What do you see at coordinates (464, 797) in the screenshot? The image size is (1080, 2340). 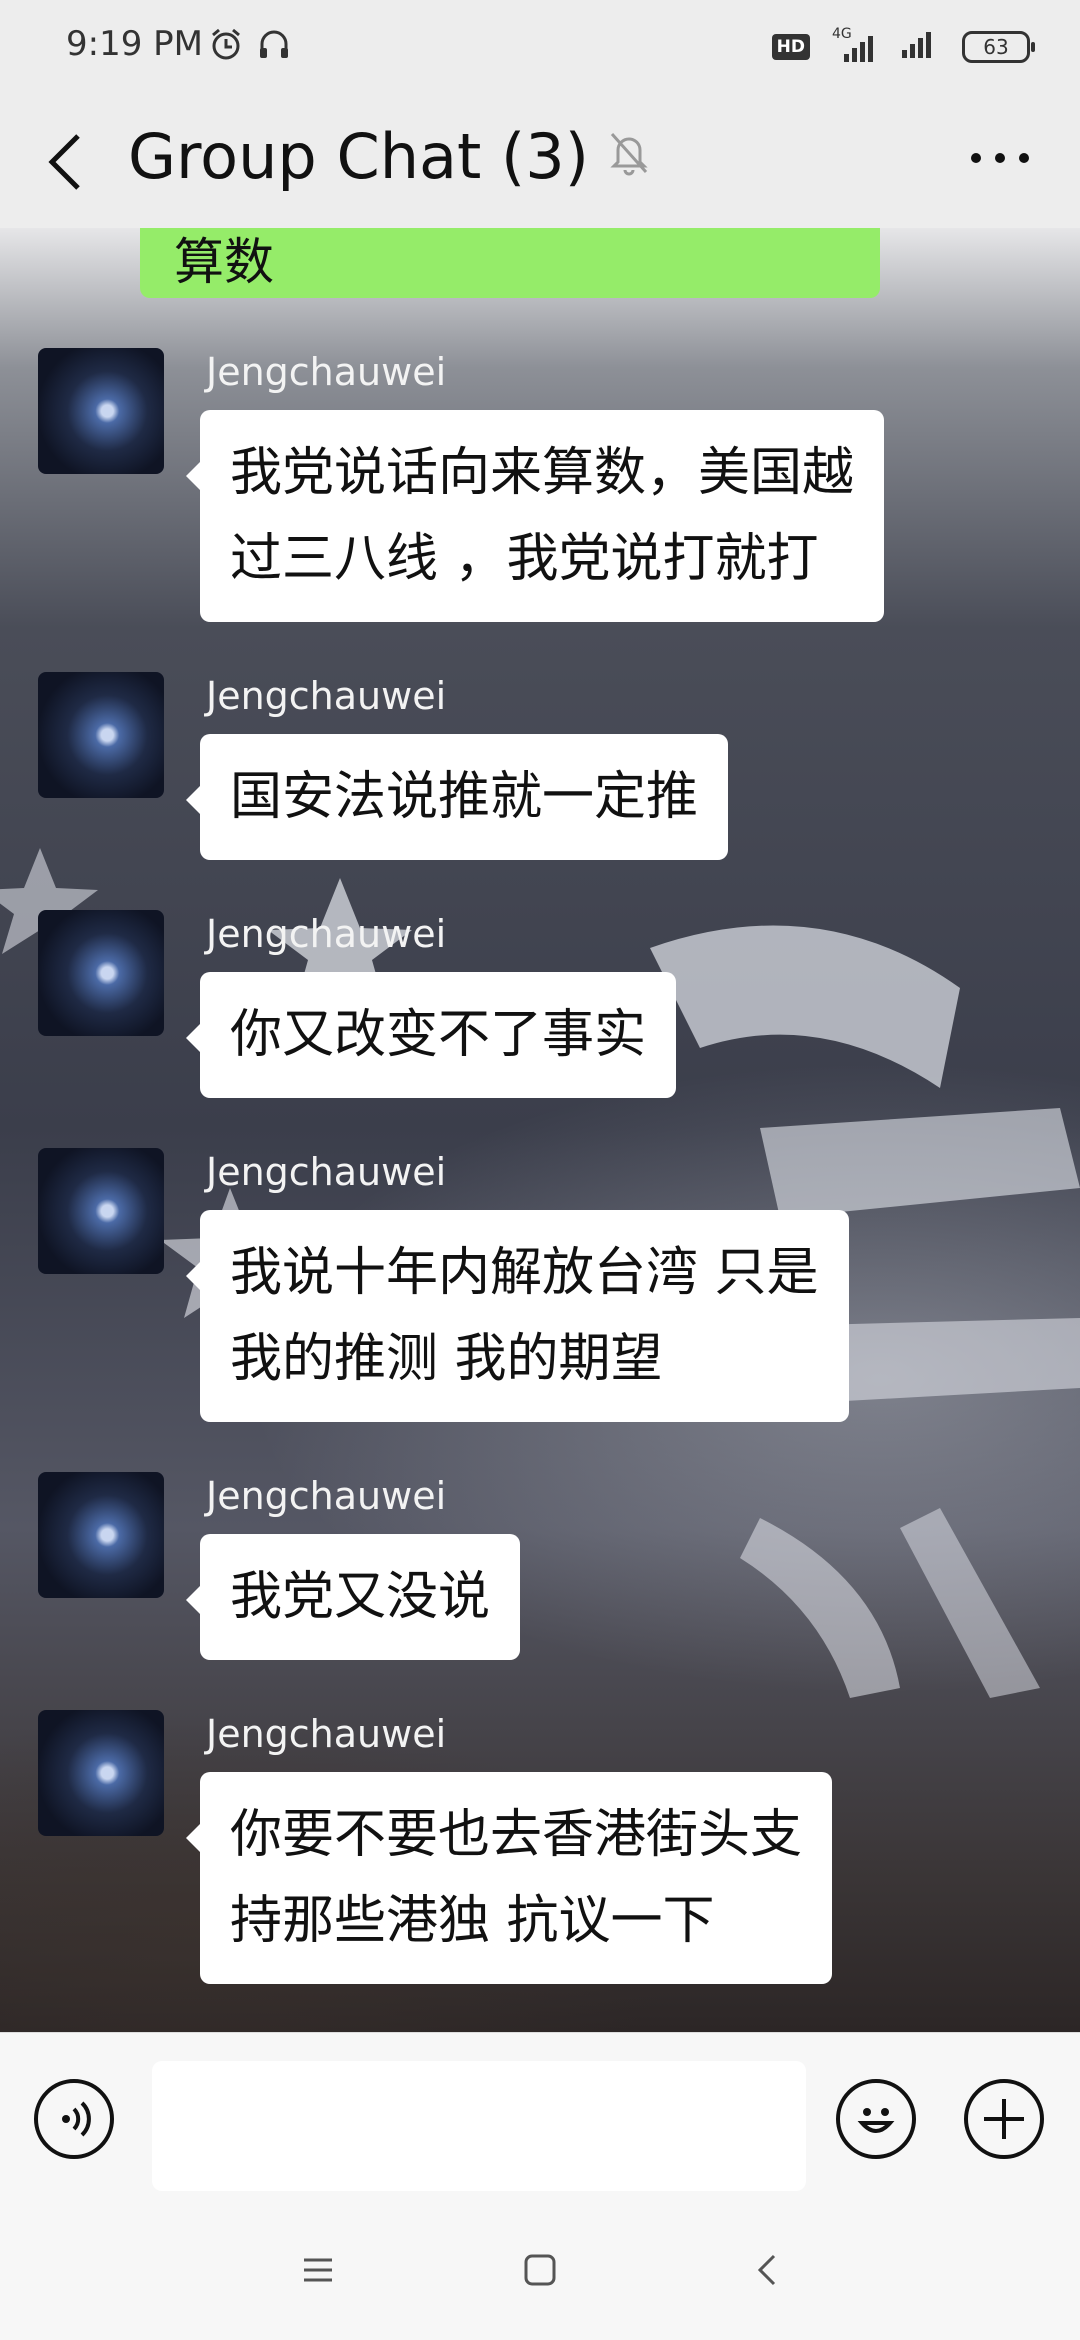 I see `message-text-line: 国安法说推就一定推` at bounding box center [464, 797].